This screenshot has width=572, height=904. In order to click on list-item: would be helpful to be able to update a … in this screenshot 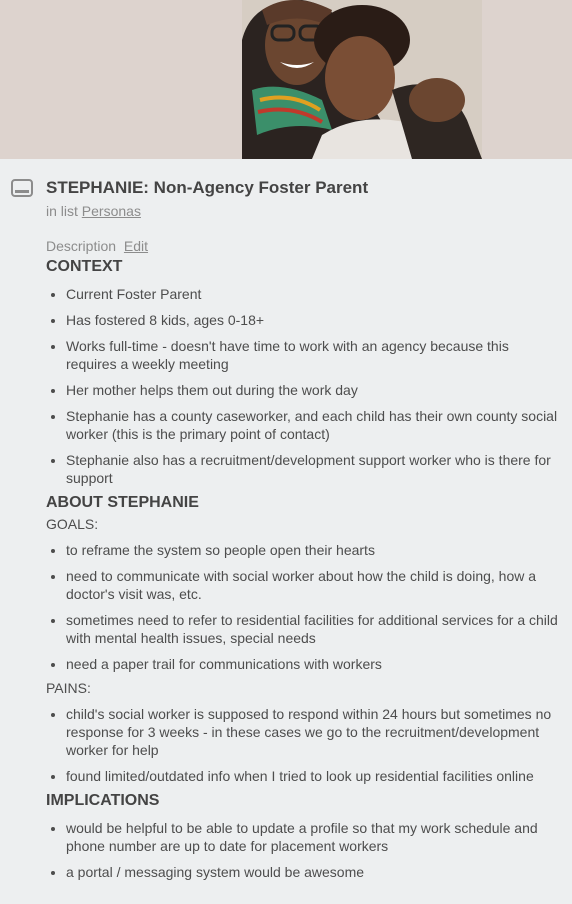, I will do `click(312, 837)`.